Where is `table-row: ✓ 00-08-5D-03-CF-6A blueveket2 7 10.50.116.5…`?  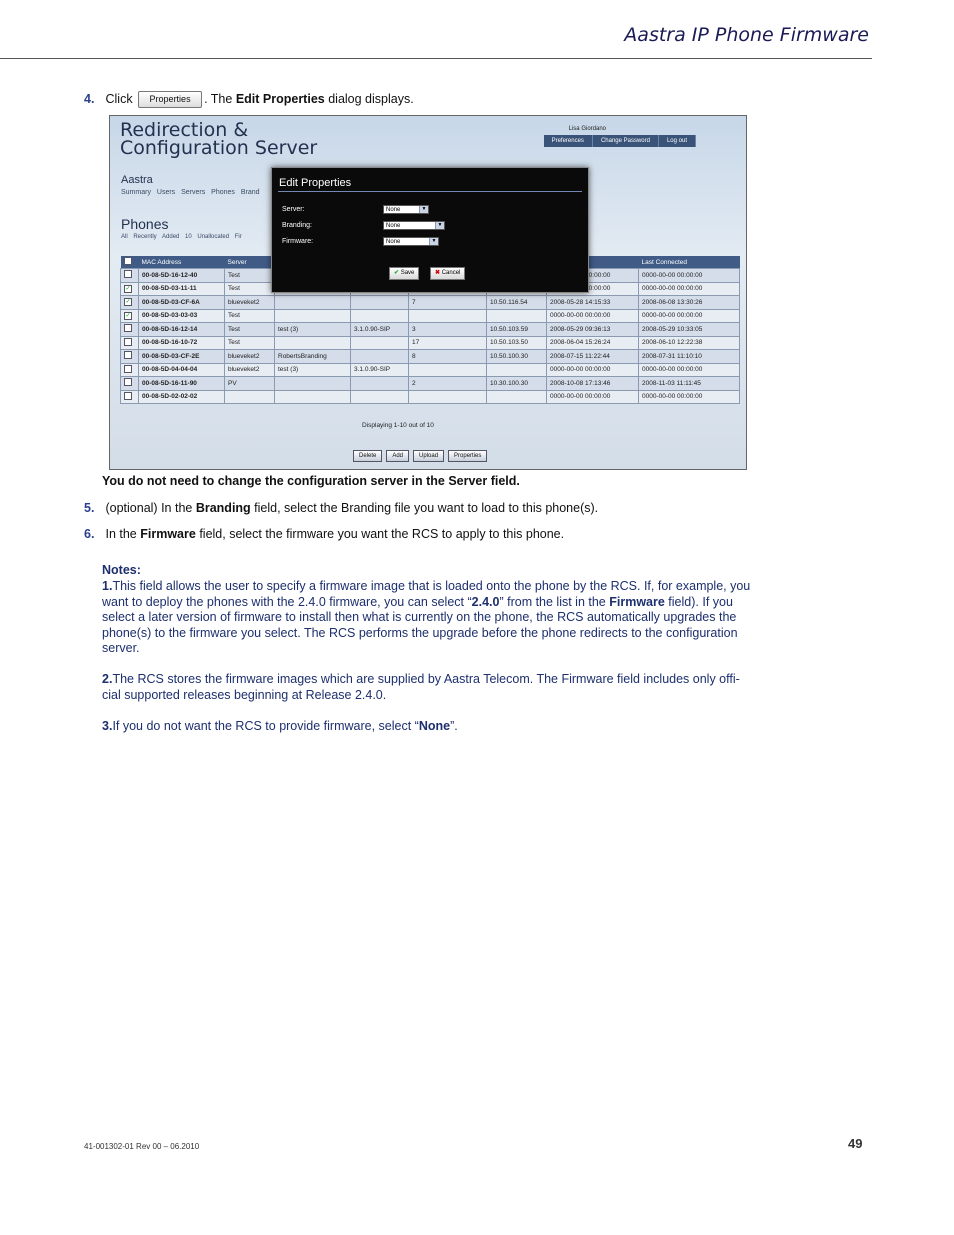 table-row: ✓ 00-08-5D-03-CF-6A blueveket2 7 10.50.116.5… is located at coordinates (430, 302).